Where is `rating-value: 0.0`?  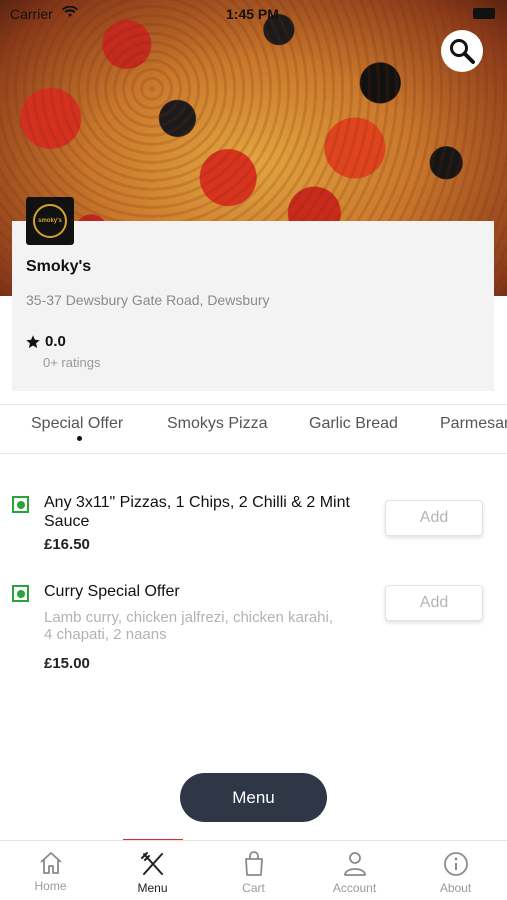 rating-value: 0.0 is located at coordinates (55, 341).